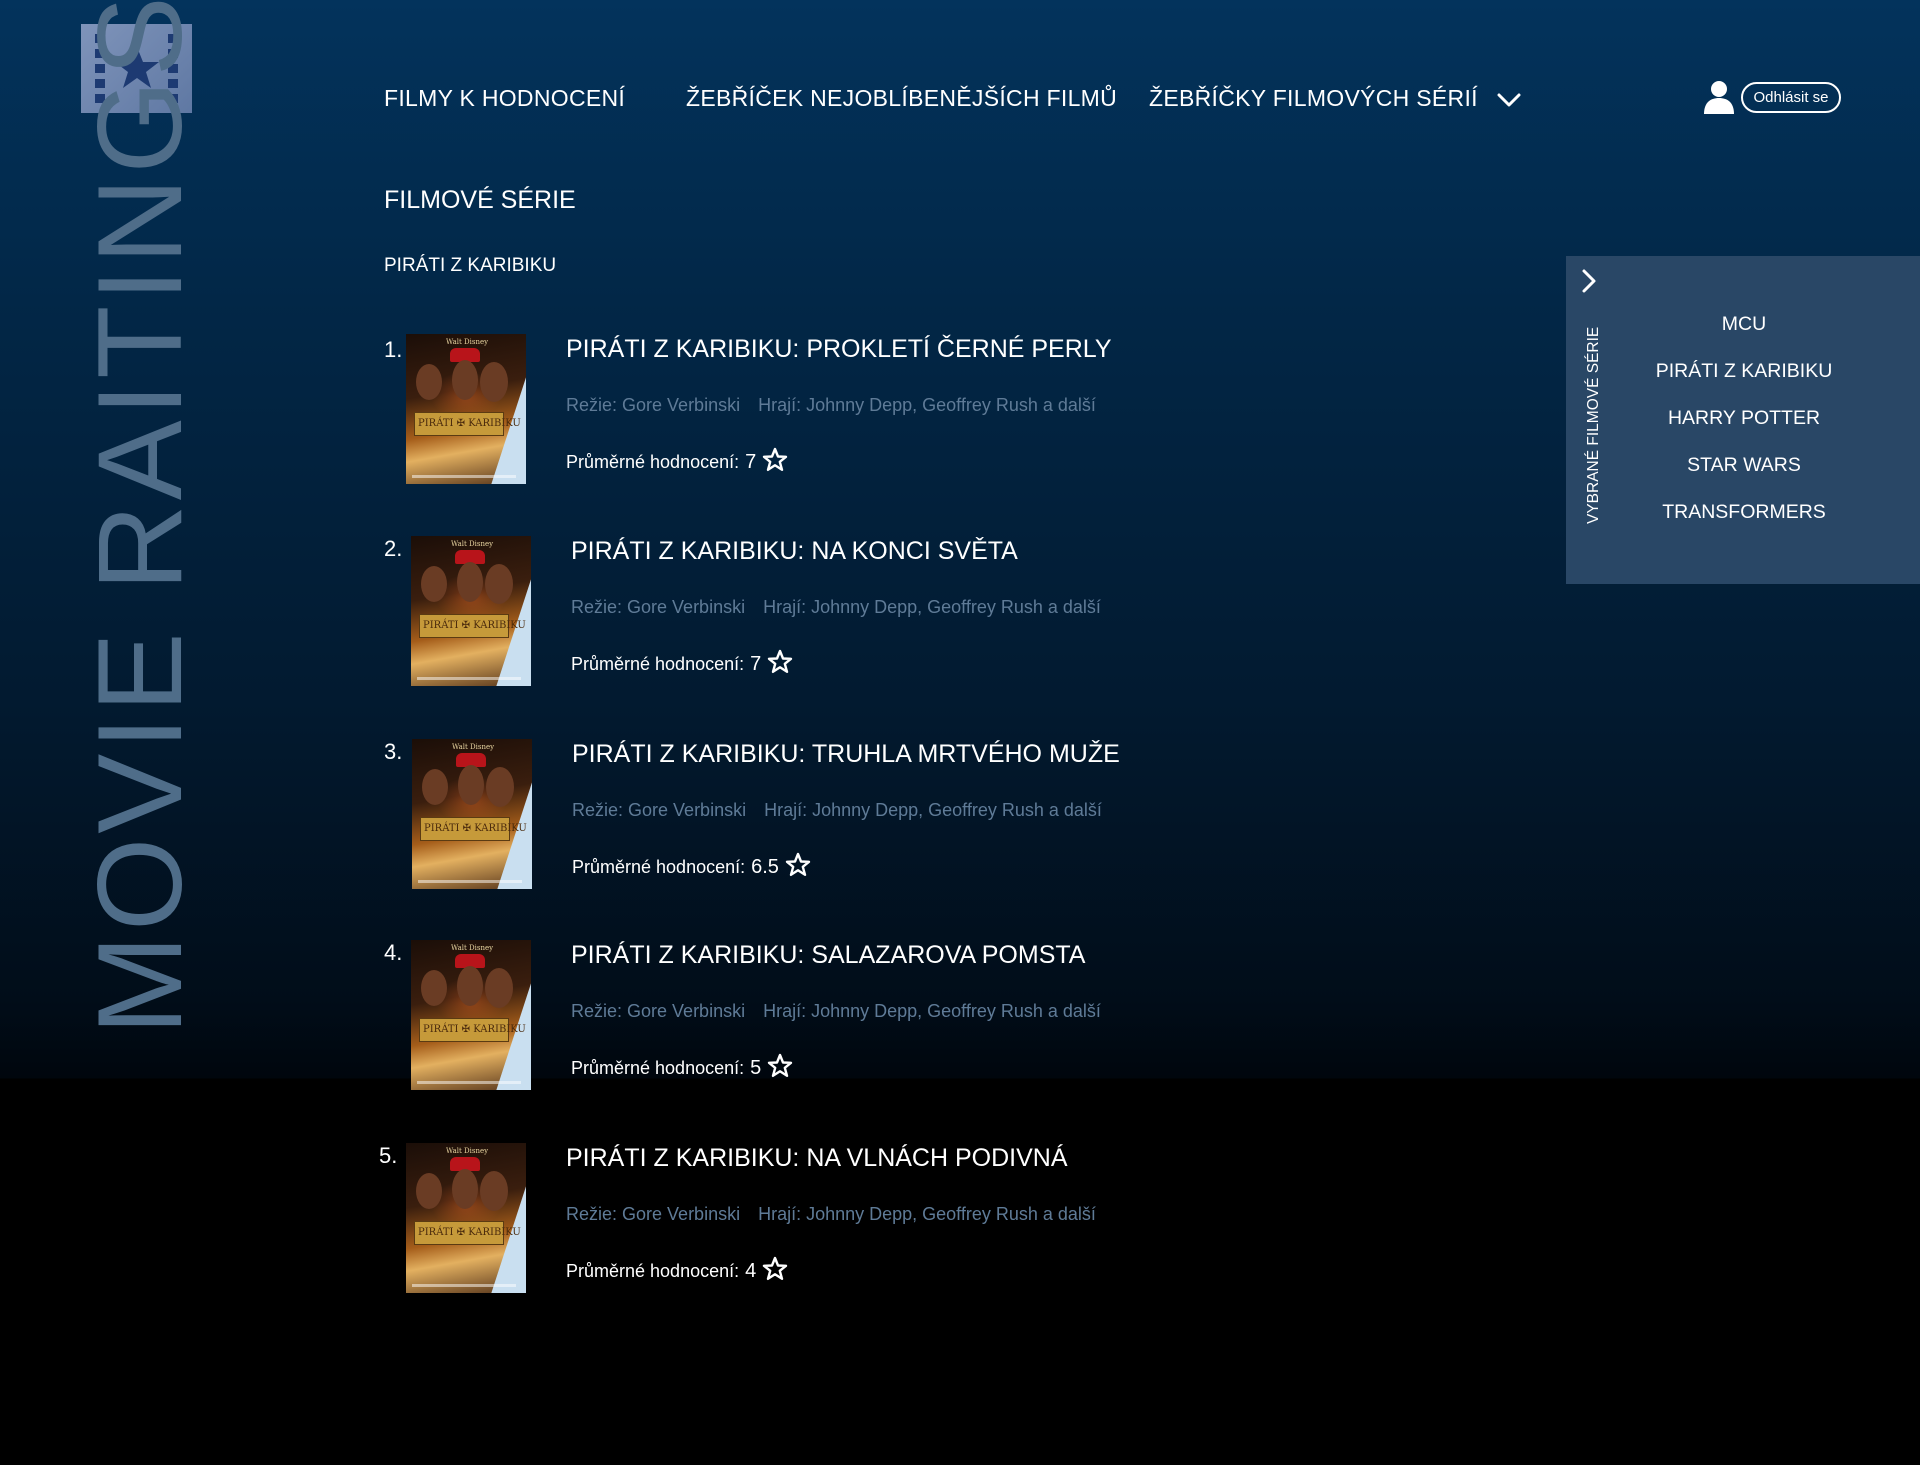 The height and width of the screenshot is (1465, 1920). I want to click on user-icon, so click(1719, 97).